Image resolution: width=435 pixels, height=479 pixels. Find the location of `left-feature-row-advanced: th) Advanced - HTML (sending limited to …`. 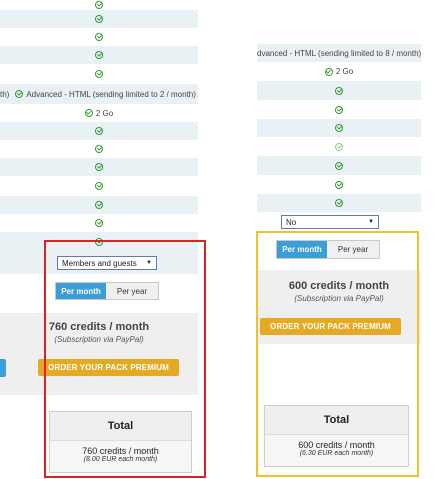

left-feature-row-advanced: th) Advanced - HTML (sending limited to … is located at coordinates (99, 94).